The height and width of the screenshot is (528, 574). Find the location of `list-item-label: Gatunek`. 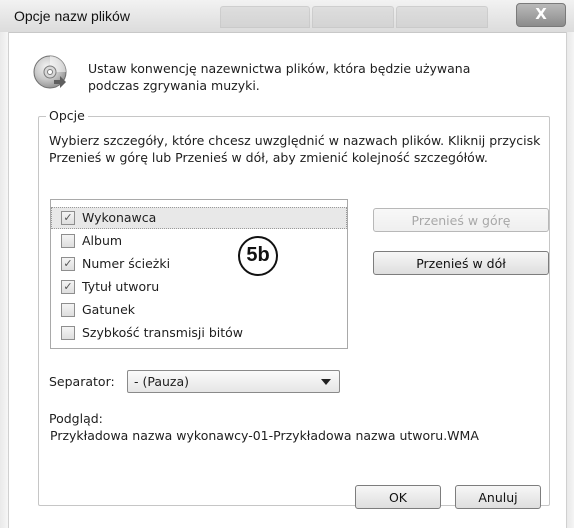

list-item-label: Gatunek is located at coordinates (109, 309).